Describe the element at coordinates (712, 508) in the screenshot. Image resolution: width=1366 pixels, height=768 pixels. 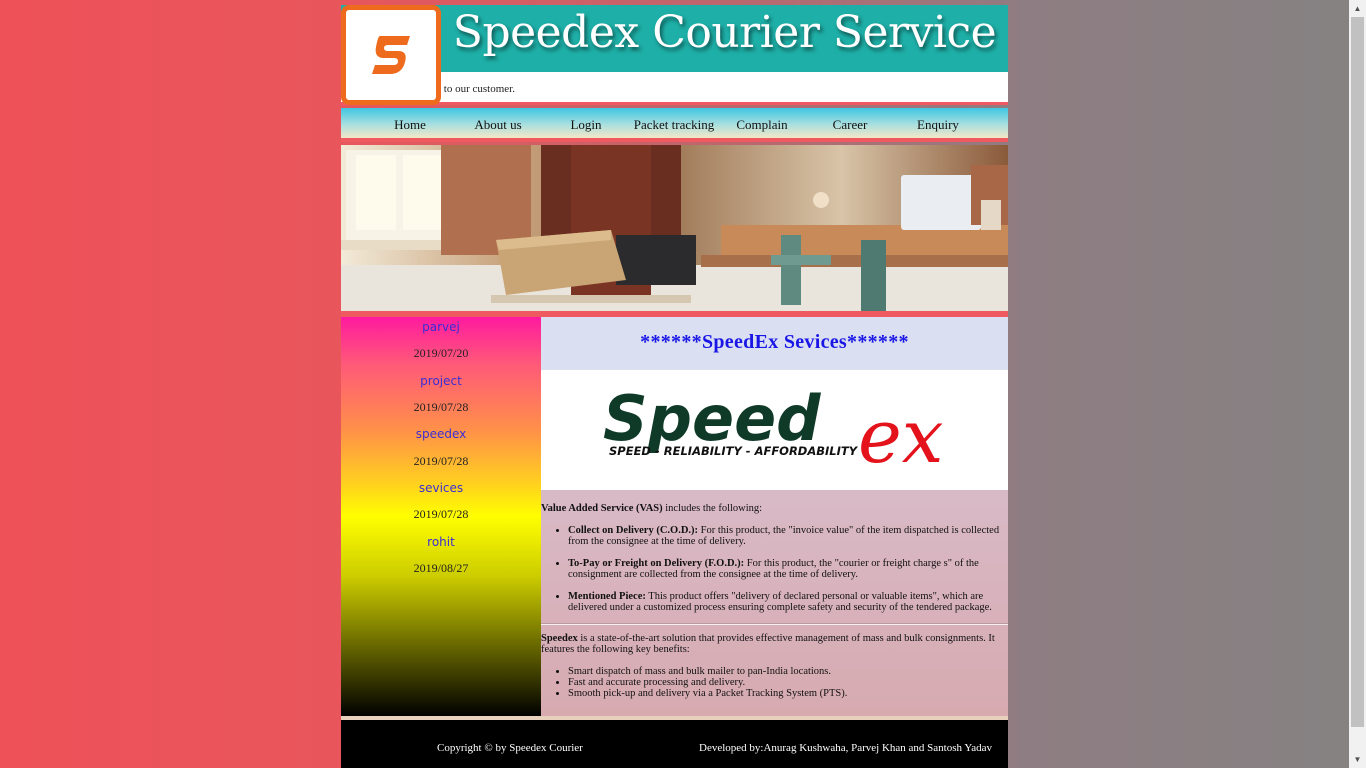
I see `vas-intro-text: includes the following:` at that location.